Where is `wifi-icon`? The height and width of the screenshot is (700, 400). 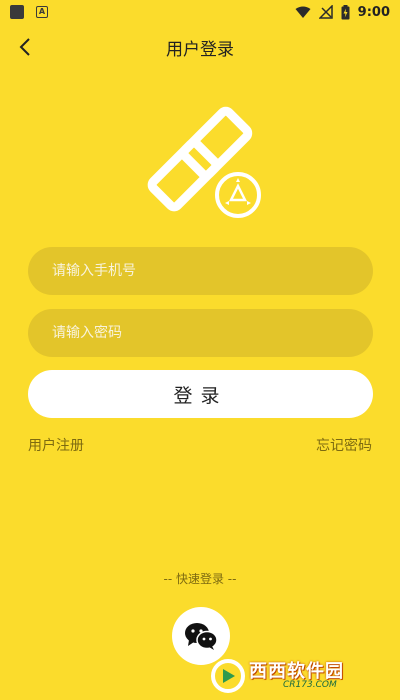
wifi-icon is located at coordinates (303, 12).